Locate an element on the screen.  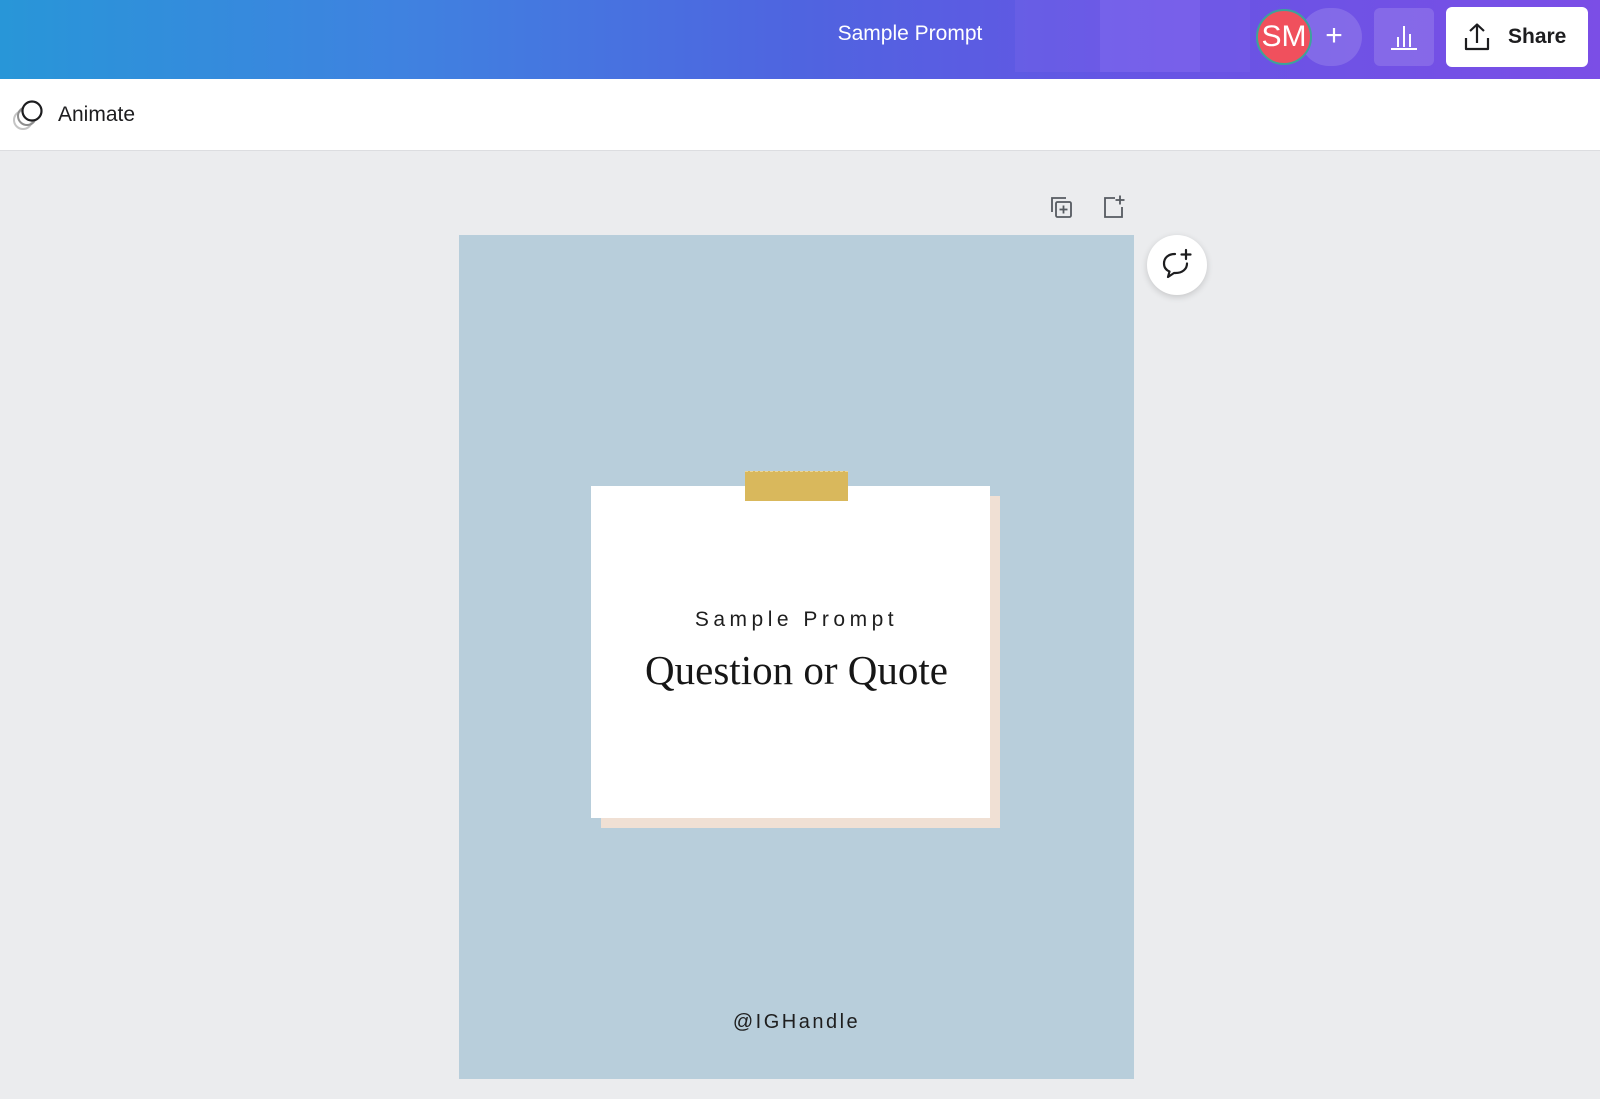
share-label: Share is located at coordinates (1537, 36).